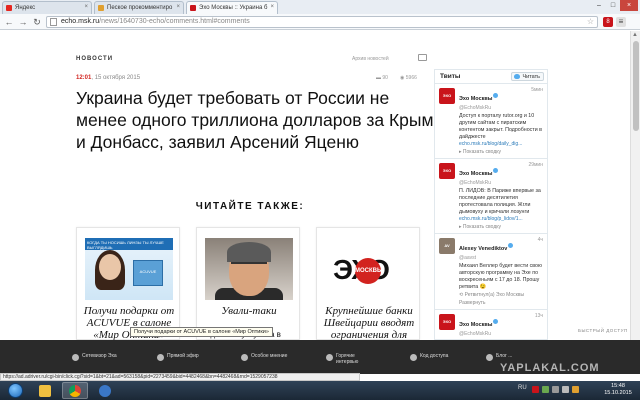 This screenshot has height=400, width=640. What do you see at coordinates (501, 303) in the screenshot?
I see `expand-link: Развернуть` at bounding box center [501, 303].